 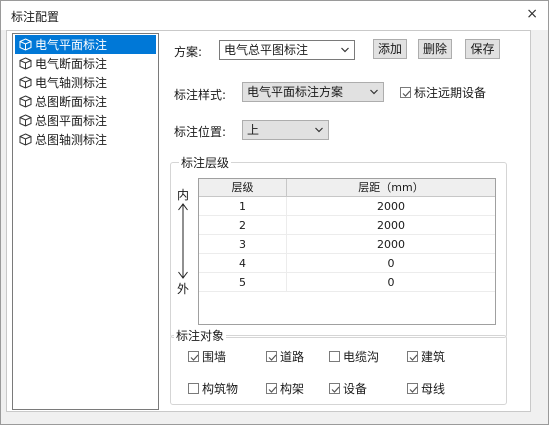 What do you see at coordinates (71, 45) in the screenshot?
I see `tree-item-label: 电气平面标注` at bounding box center [71, 45].